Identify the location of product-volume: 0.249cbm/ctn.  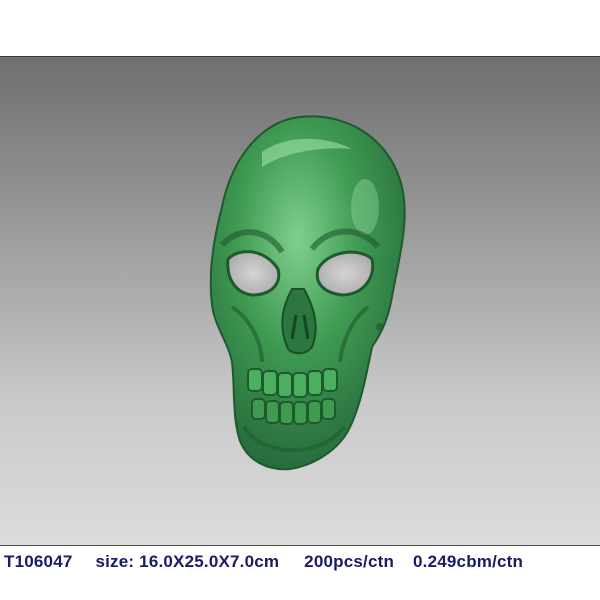
(468, 561).